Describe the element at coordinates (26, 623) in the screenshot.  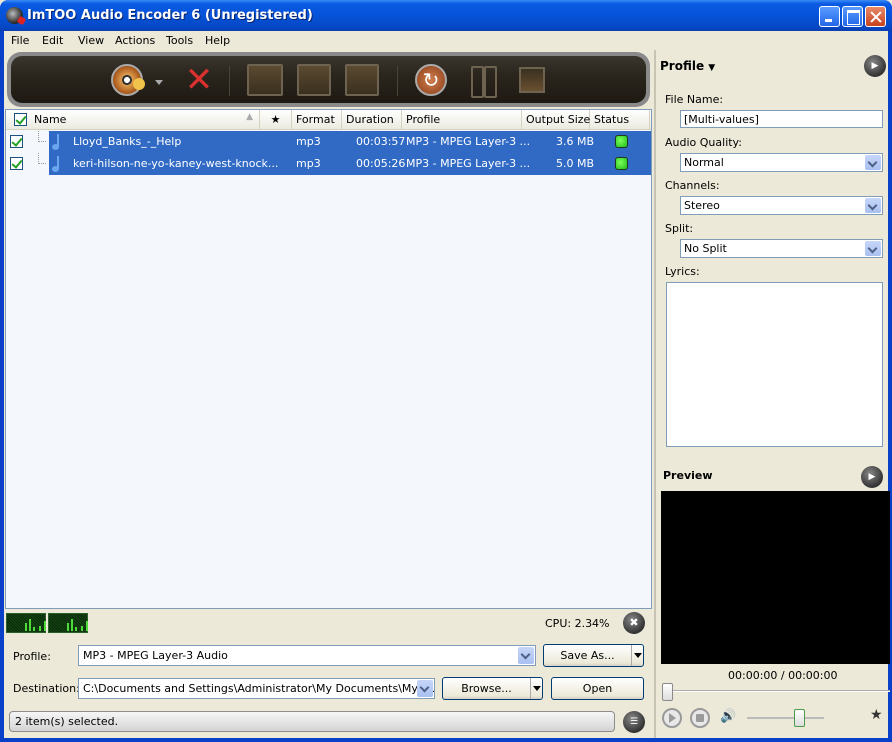
I see `meter-left` at that location.